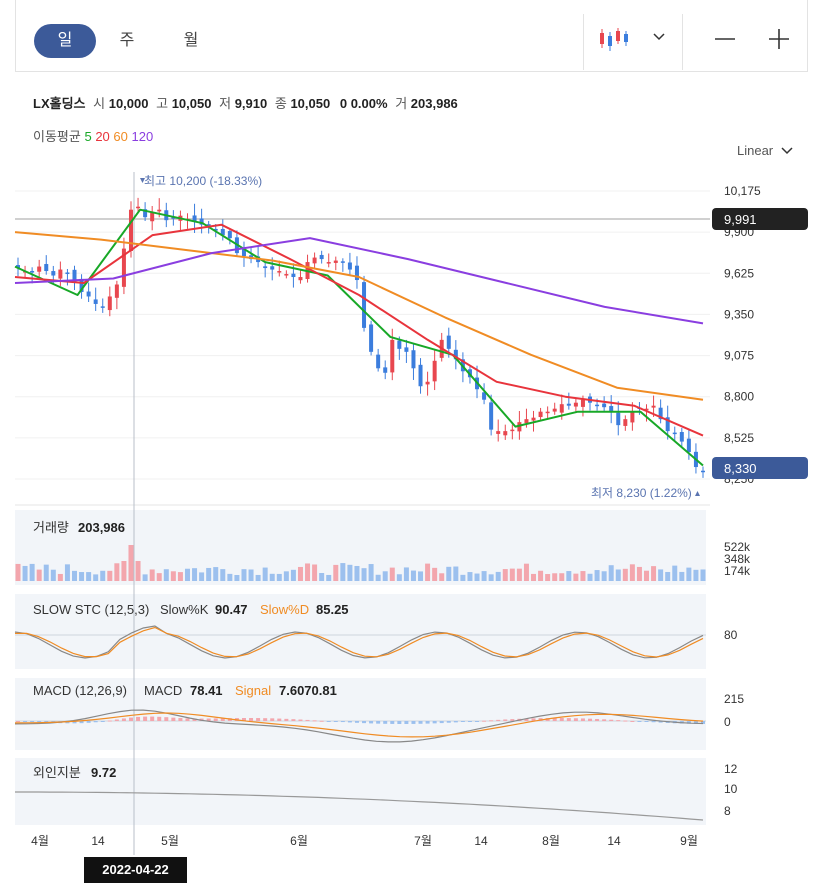 The width and height of the screenshot is (835, 883). Describe the element at coordinates (727, 722) in the screenshot. I see `macd-tick: 0` at that location.